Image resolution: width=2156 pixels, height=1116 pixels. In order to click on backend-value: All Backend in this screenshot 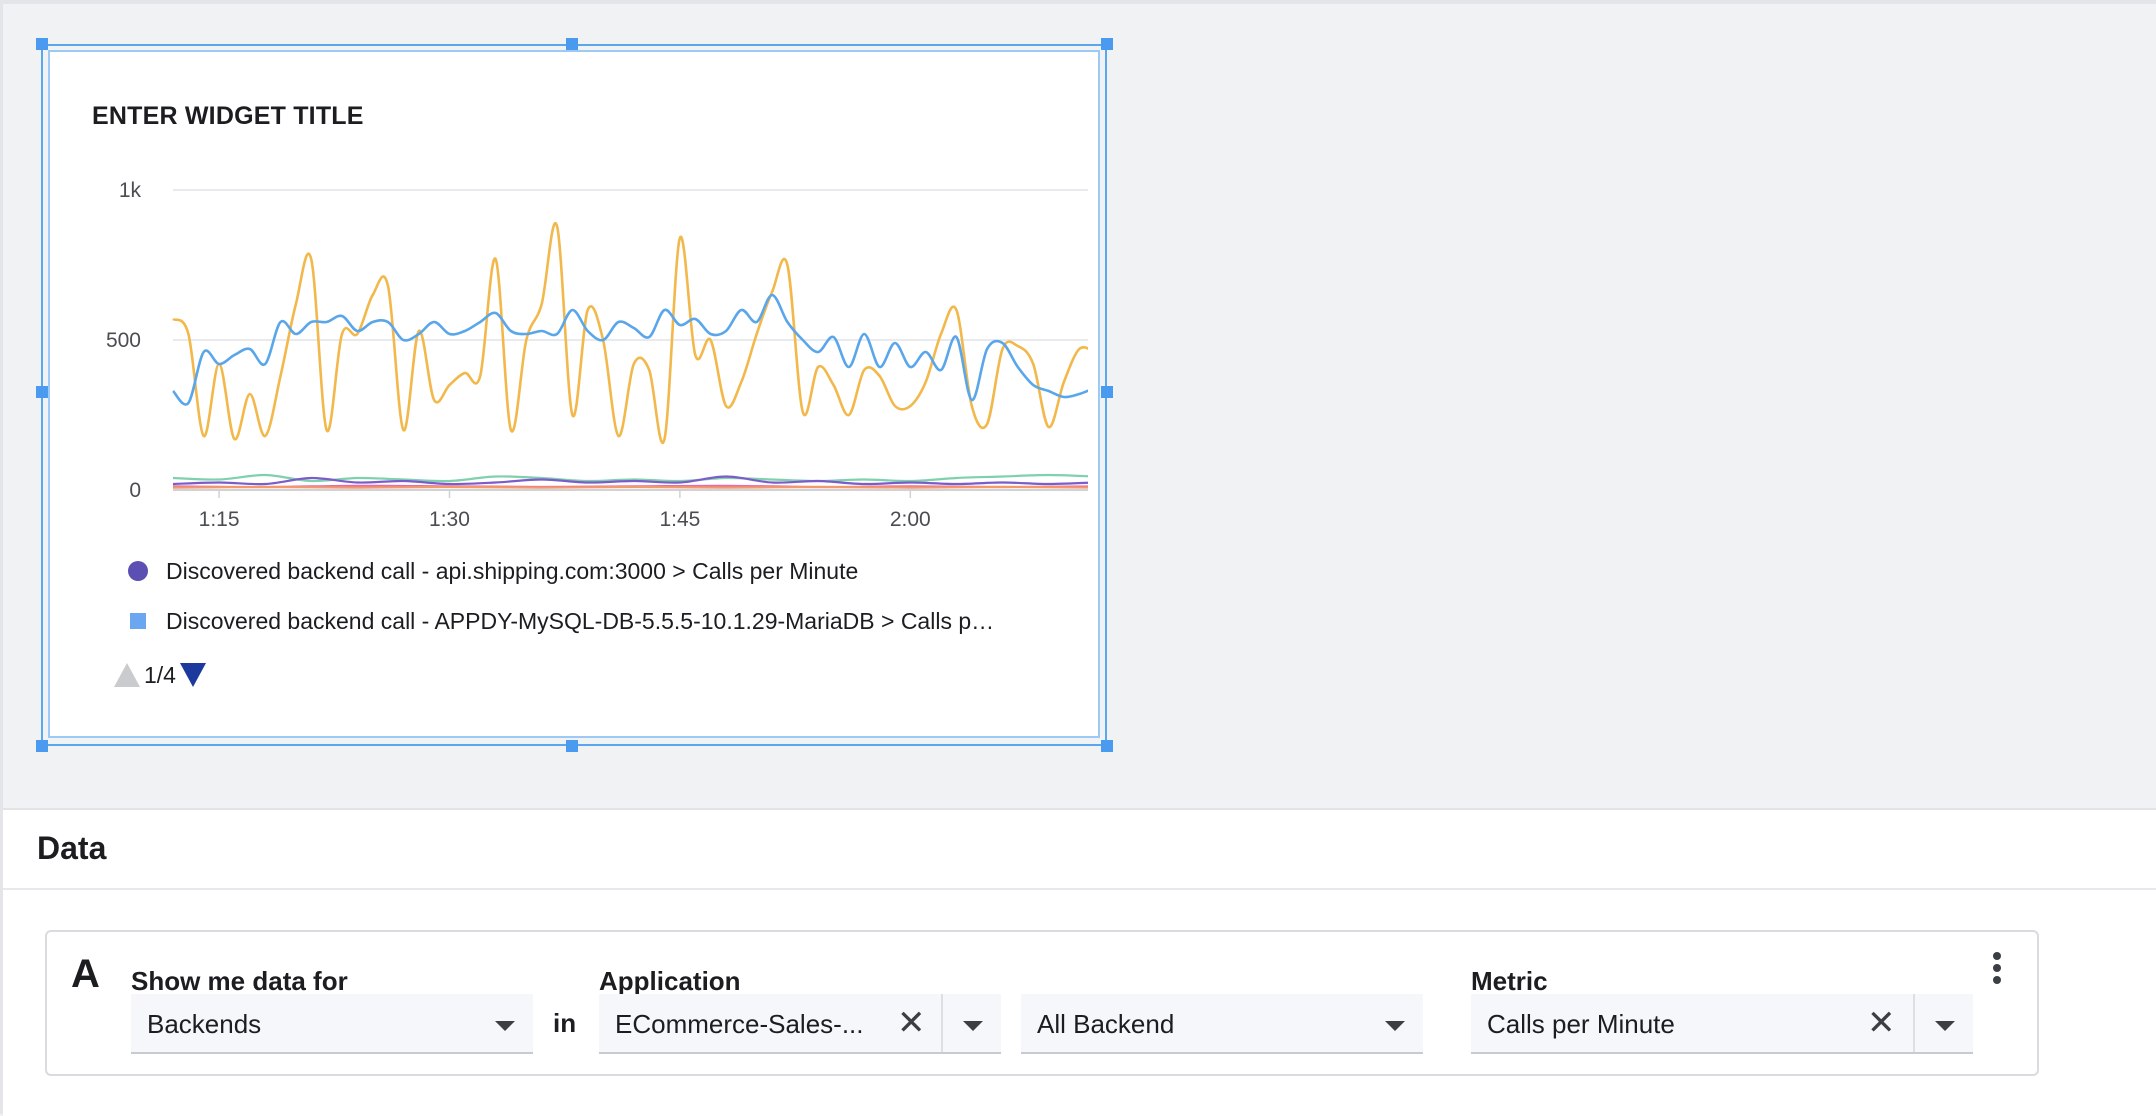, I will do `click(1106, 1024)`.